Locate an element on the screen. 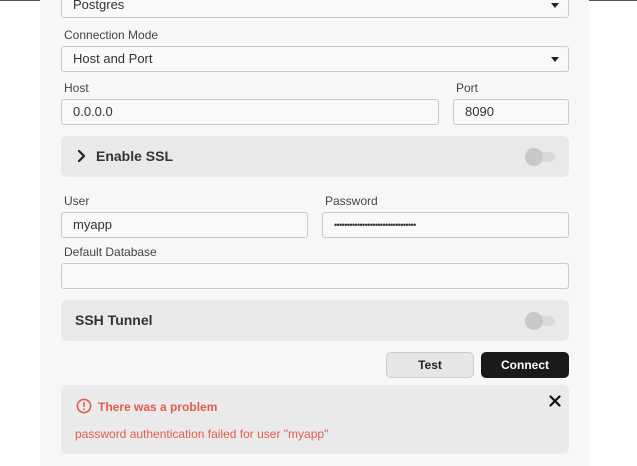  password-input: •••••••••••••••••••••••••••••••• is located at coordinates (445, 225).